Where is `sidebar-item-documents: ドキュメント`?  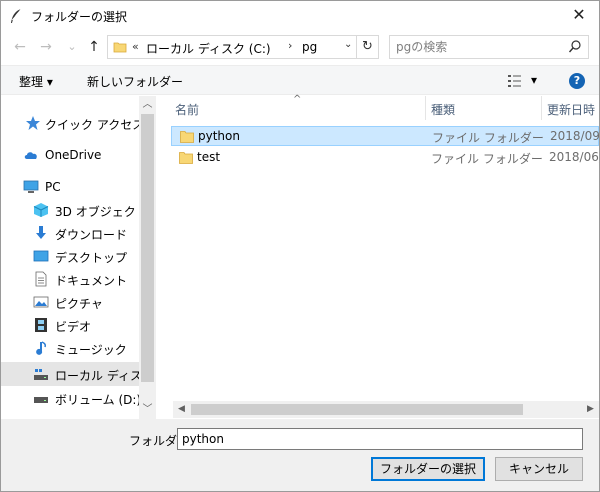
sidebar-item-documents: ドキュメント is located at coordinates (70, 279).